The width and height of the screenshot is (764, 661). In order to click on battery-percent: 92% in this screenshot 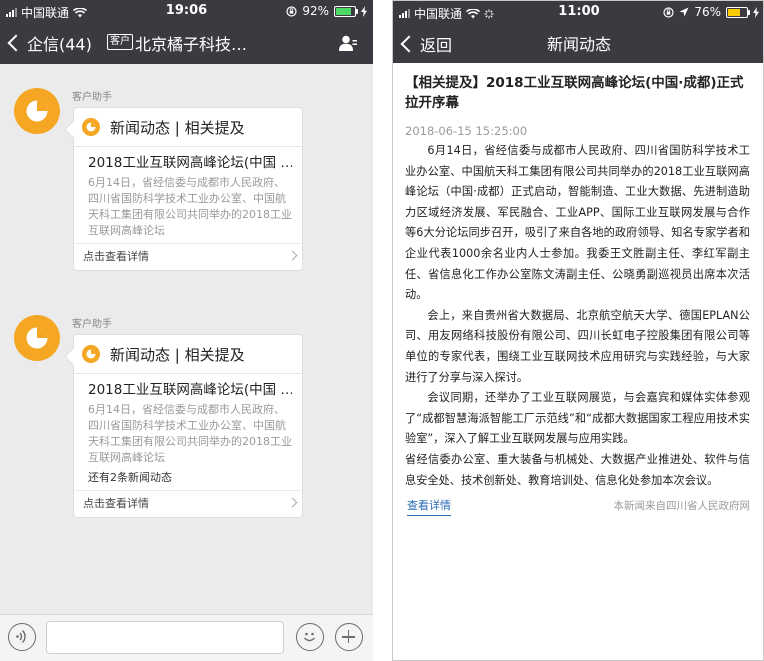, I will do `click(315, 11)`.